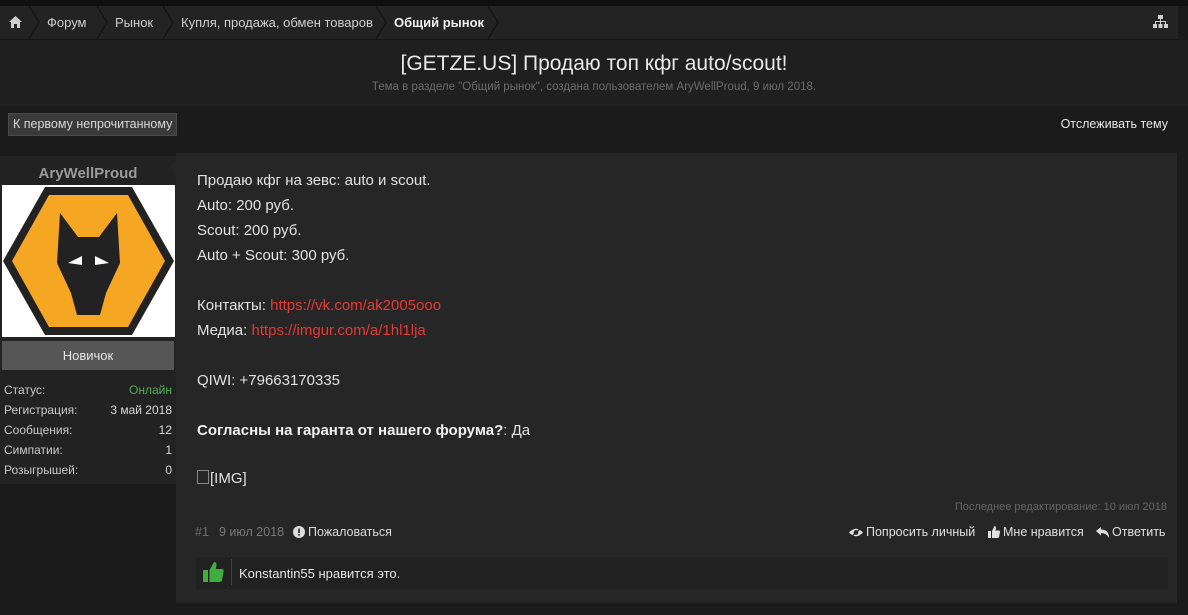 The height and width of the screenshot is (615, 1188). Describe the element at coordinates (141, 410) in the screenshot. I see `stat-value: 3 май 2018` at that location.